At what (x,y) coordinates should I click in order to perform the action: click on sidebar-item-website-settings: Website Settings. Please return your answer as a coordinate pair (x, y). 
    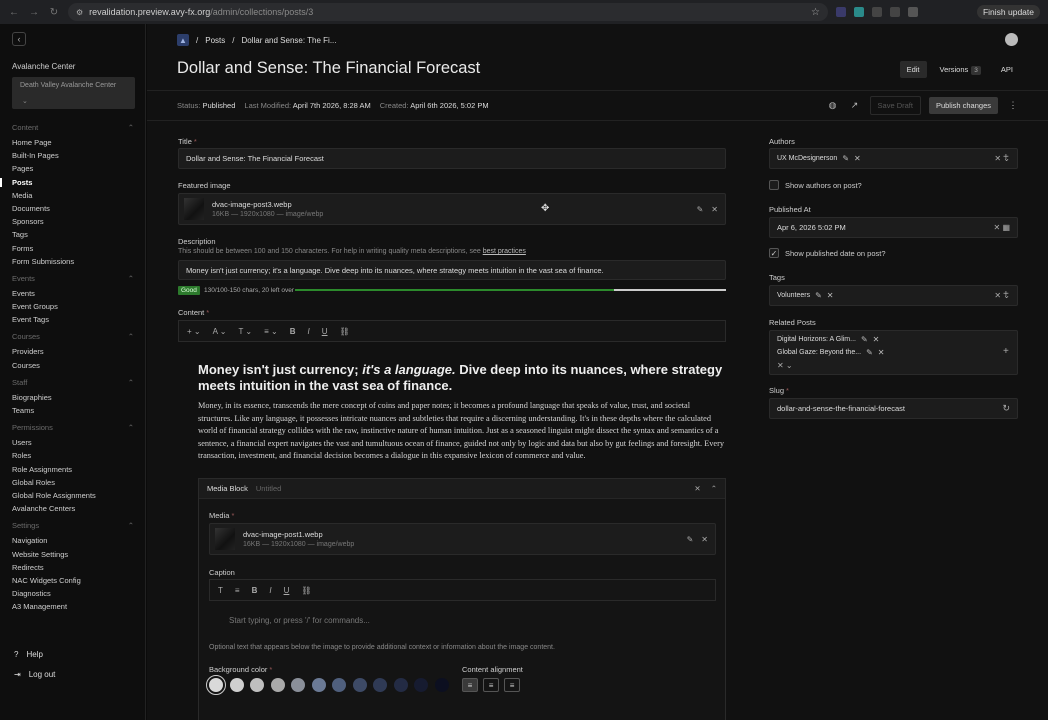
    Looking at the image, I should click on (78, 554).